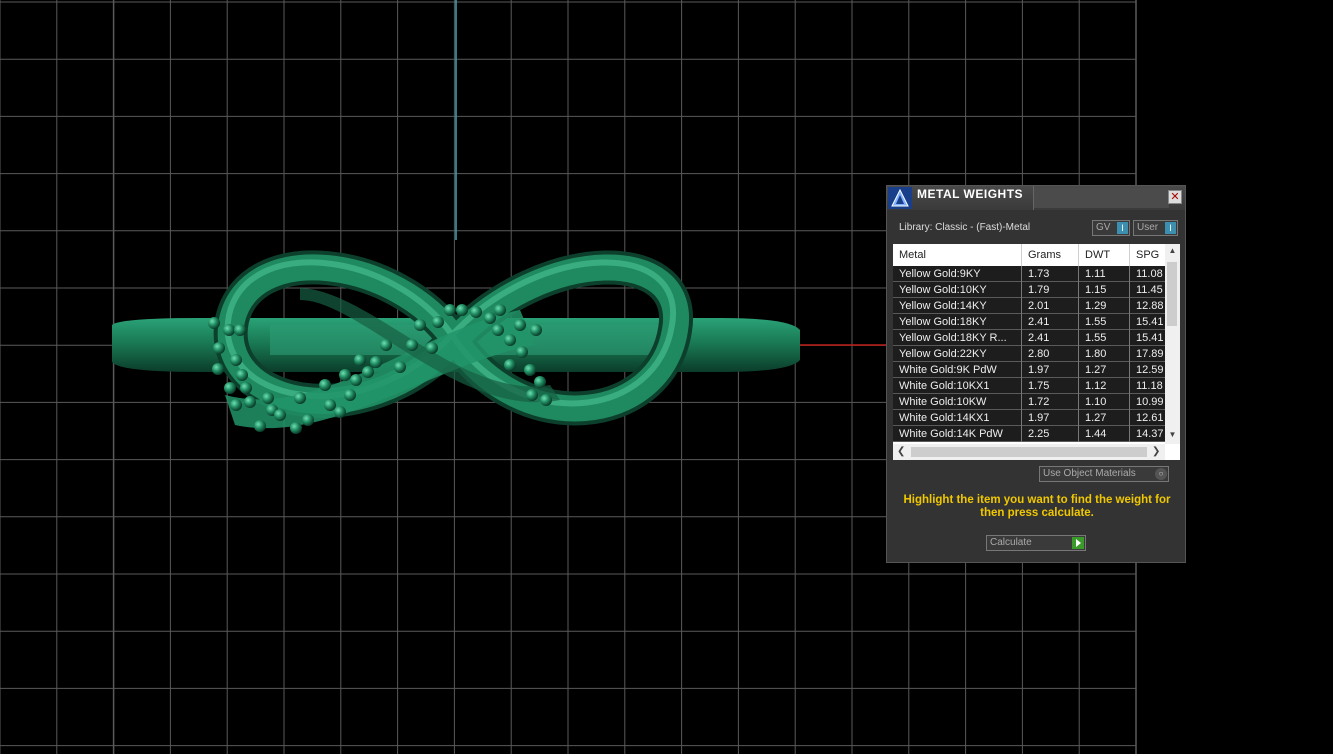 The image size is (1333, 754). I want to click on grams-cell: 1.79, so click(1039, 290).